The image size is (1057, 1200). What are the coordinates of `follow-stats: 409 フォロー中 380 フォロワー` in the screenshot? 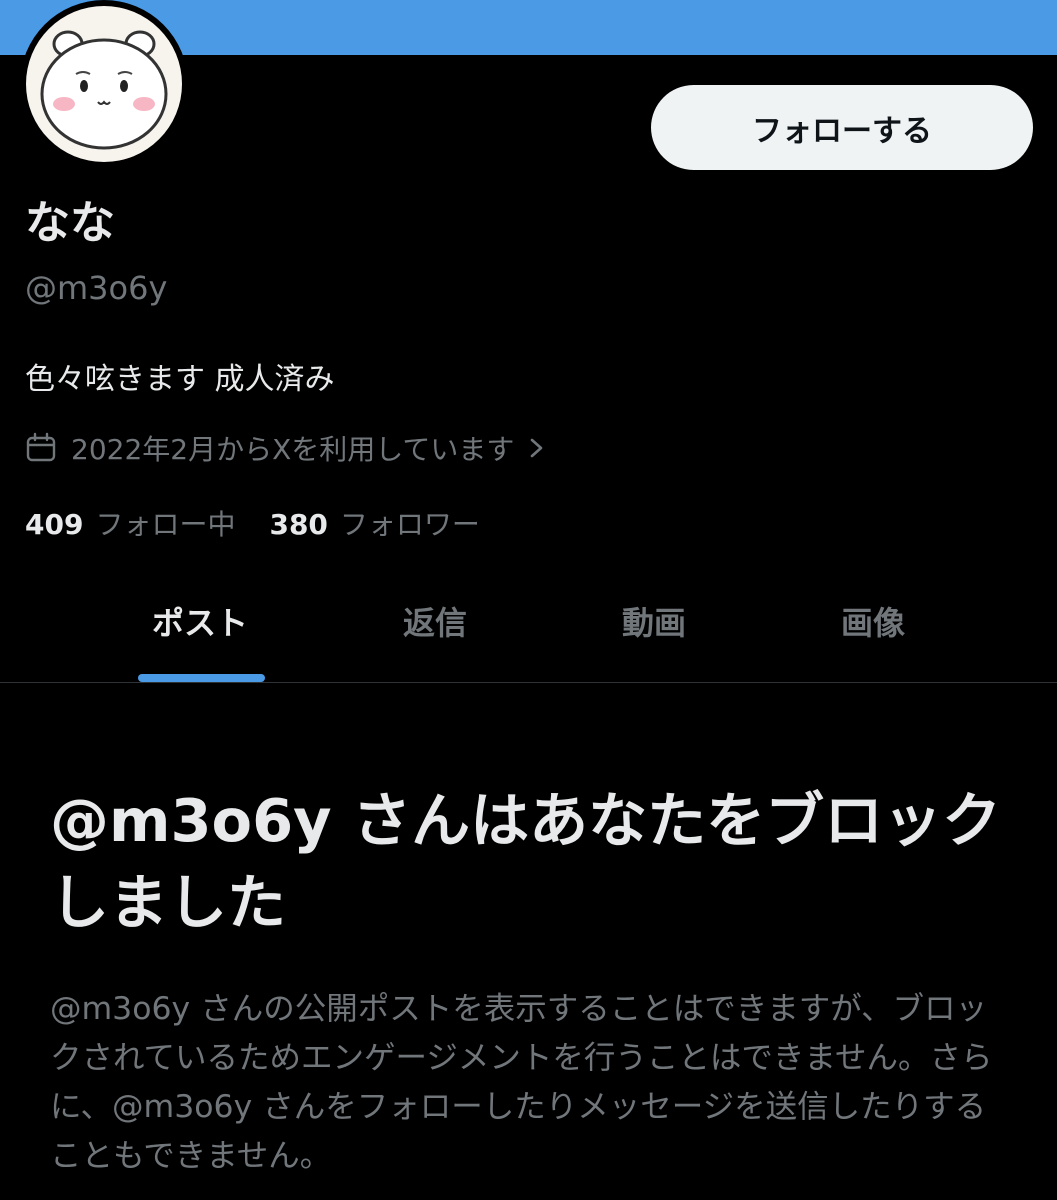 It's located at (252, 525).